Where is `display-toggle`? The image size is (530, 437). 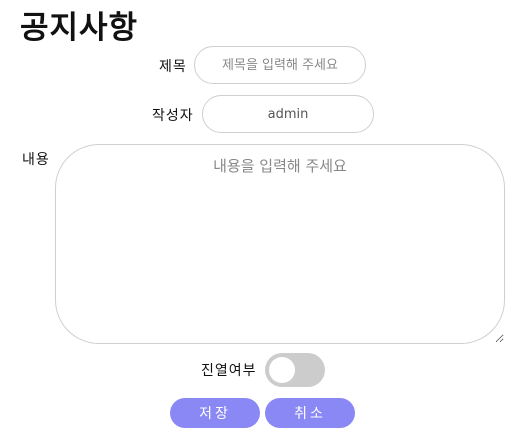
display-toggle is located at coordinates (295, 370).